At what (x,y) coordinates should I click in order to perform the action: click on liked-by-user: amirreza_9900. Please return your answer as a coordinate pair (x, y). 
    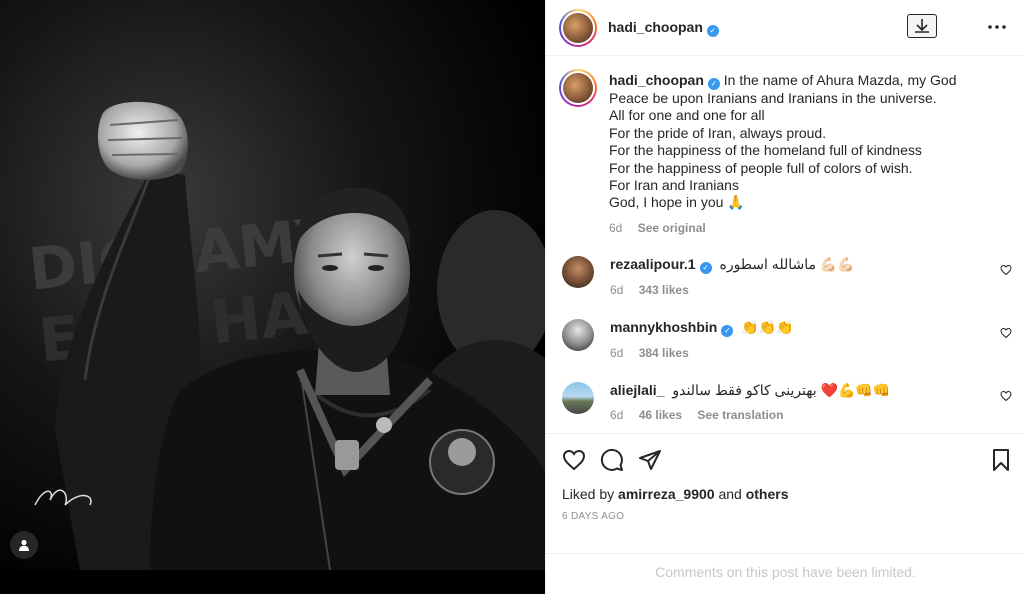
    Looking at the image, I should click on (666, 494).